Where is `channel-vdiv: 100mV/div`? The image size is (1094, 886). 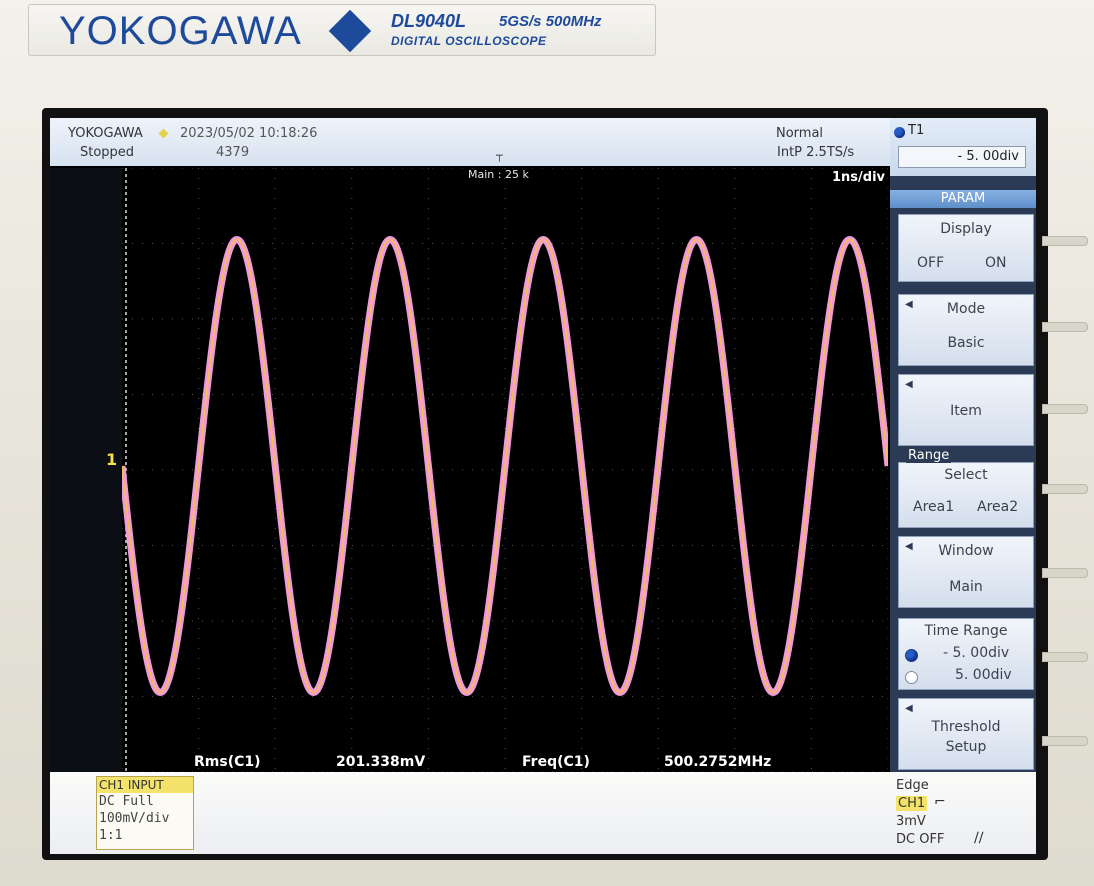
channel-vdiv: 100mV/div is located at coordinates (134, 818).